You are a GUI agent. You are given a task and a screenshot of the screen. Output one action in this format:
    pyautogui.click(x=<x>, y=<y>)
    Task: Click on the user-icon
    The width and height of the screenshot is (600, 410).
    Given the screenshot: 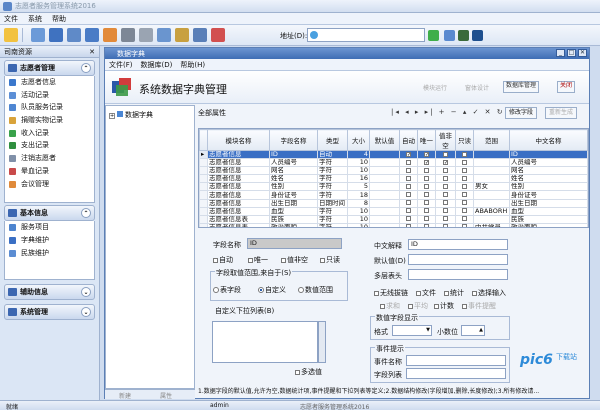 What is the action you would take?
    pyautogui.click(x=164, y=35)
    